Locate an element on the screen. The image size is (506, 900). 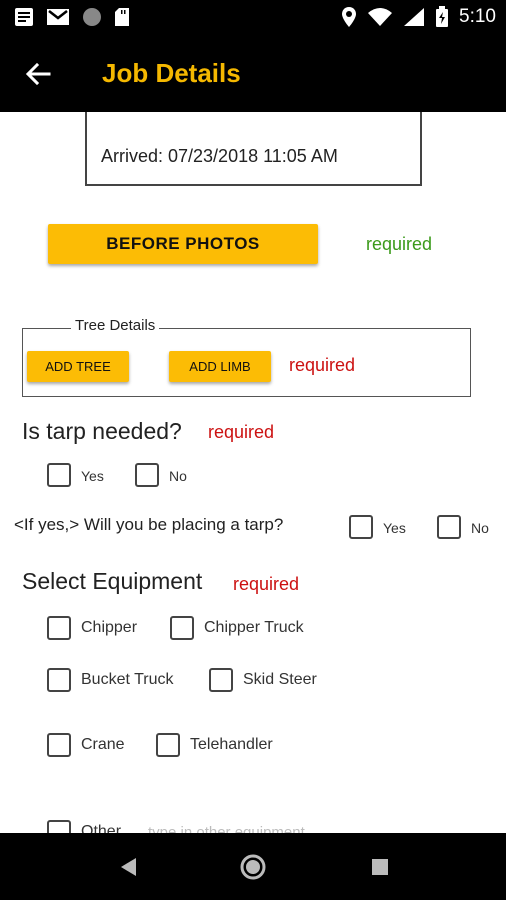
back-triangle-icon is located at coordinates (128, 867).